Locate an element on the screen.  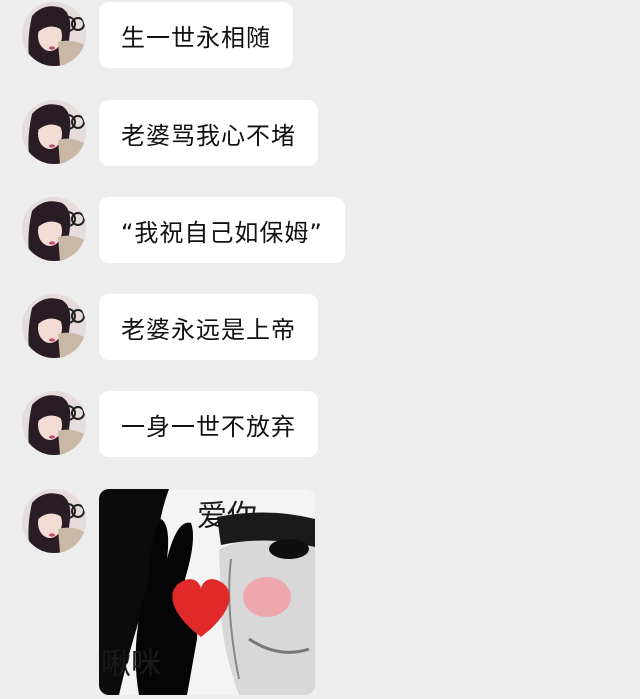
message-text: 一身一世不放弃 is located at coordinates (208, 426).